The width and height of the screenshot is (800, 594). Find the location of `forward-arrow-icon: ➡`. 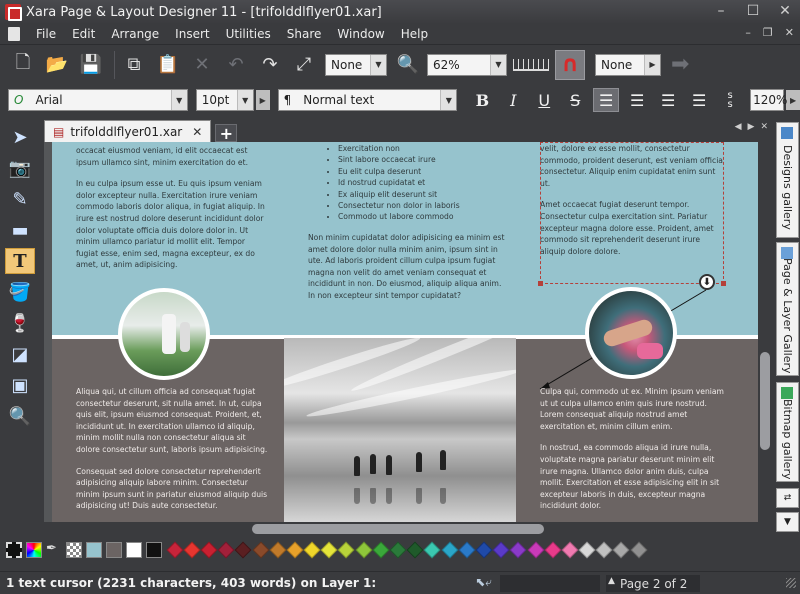

forward-arrow-icon: ➡ is located at coordinates (680, 64).